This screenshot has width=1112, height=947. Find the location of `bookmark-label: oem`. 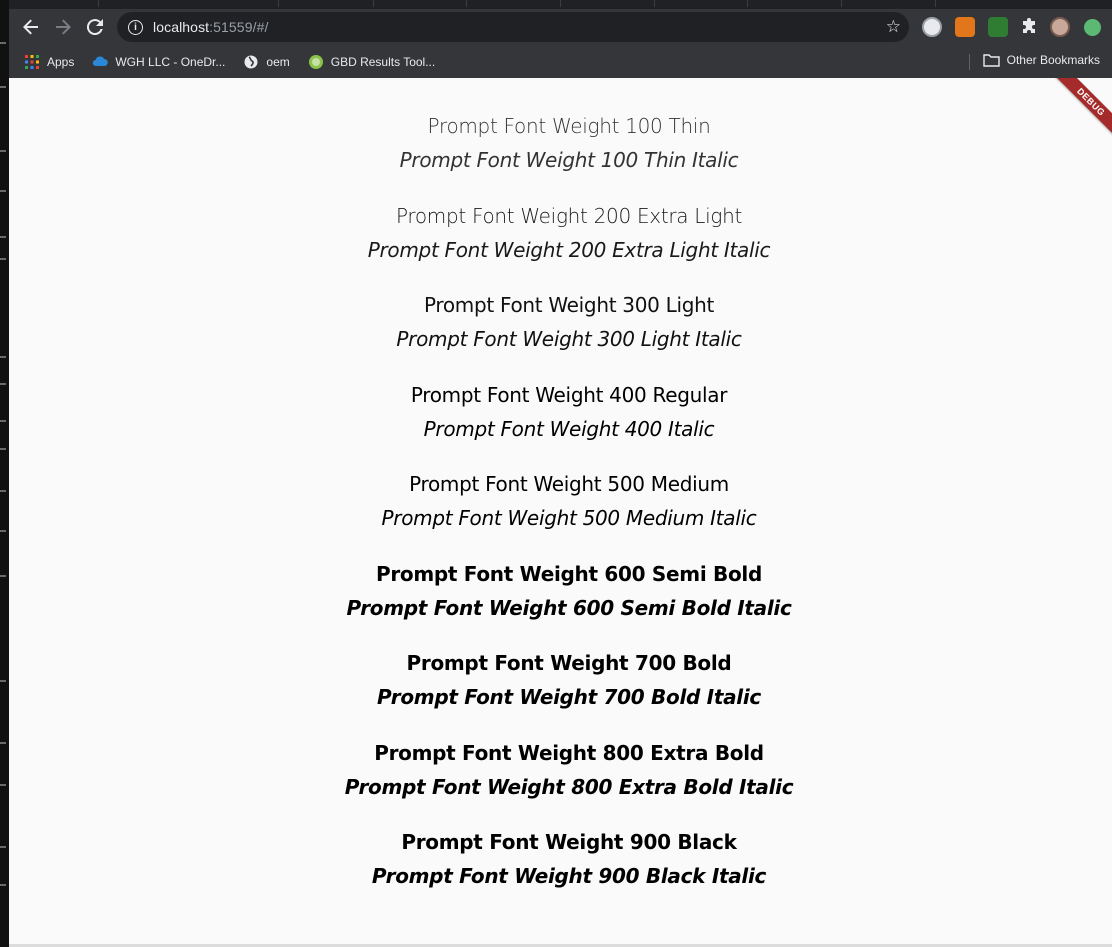

bookmark-label: oem is located at coordinates (278, 61).